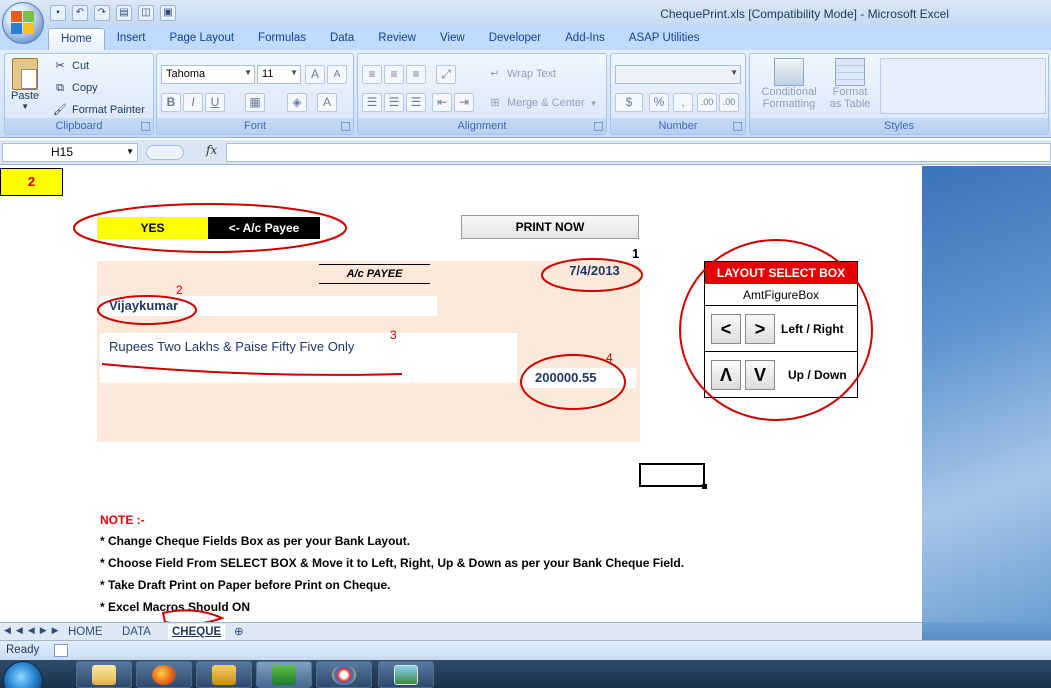 The height and width of the screenshot is (688, 1051). Describe the element at coordinates (25, 84) in the screenshot. I see `paste-button: Paste ▼` at that location.